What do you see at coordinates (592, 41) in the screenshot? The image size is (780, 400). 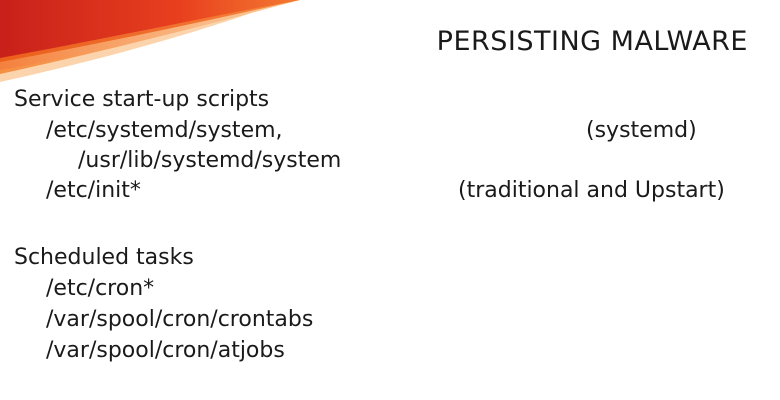 I see `slide-title: PERSISTING MALWARE` at bounding box center [592, 41].